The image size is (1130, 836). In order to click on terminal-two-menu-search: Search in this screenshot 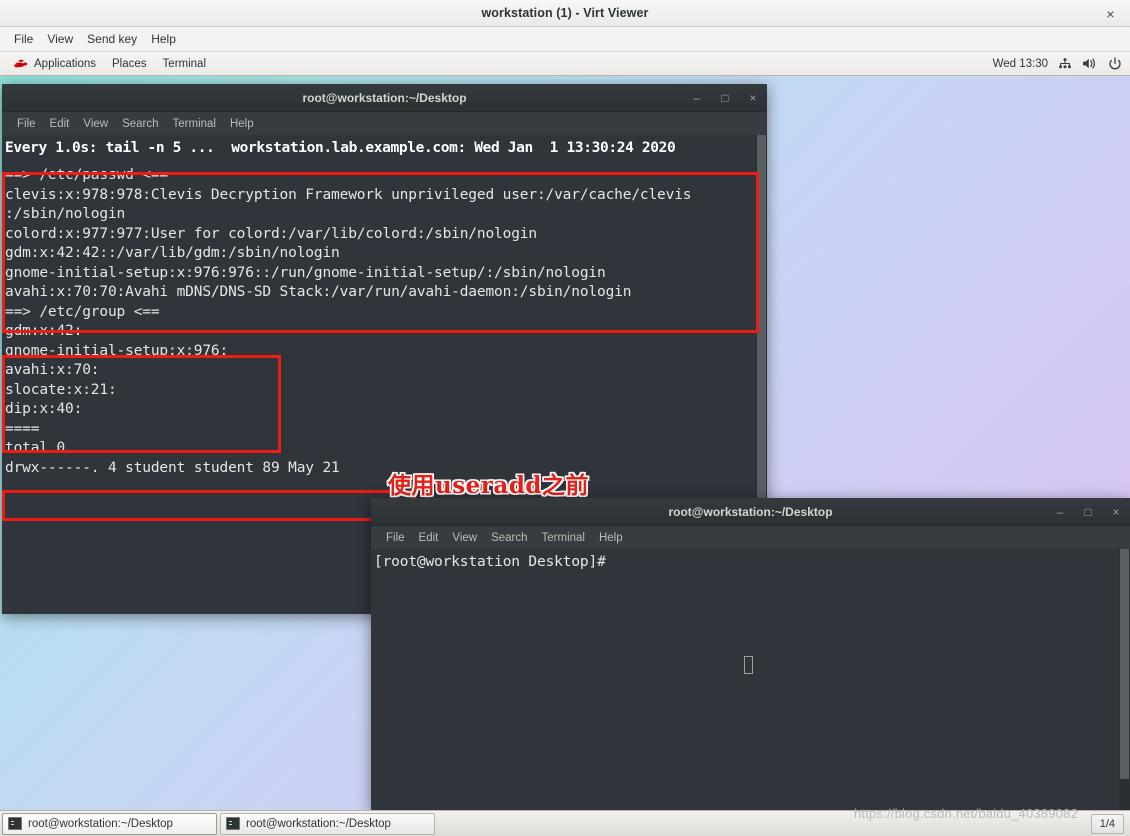, I will do `click(509, 538)`.